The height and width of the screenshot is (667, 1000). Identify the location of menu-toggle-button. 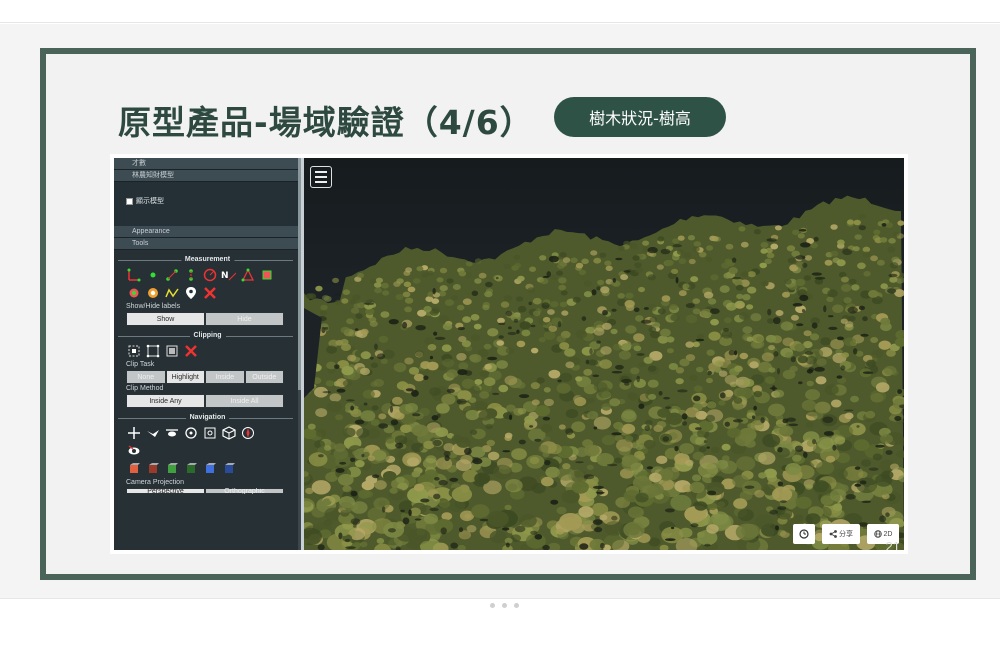
(321, 177).